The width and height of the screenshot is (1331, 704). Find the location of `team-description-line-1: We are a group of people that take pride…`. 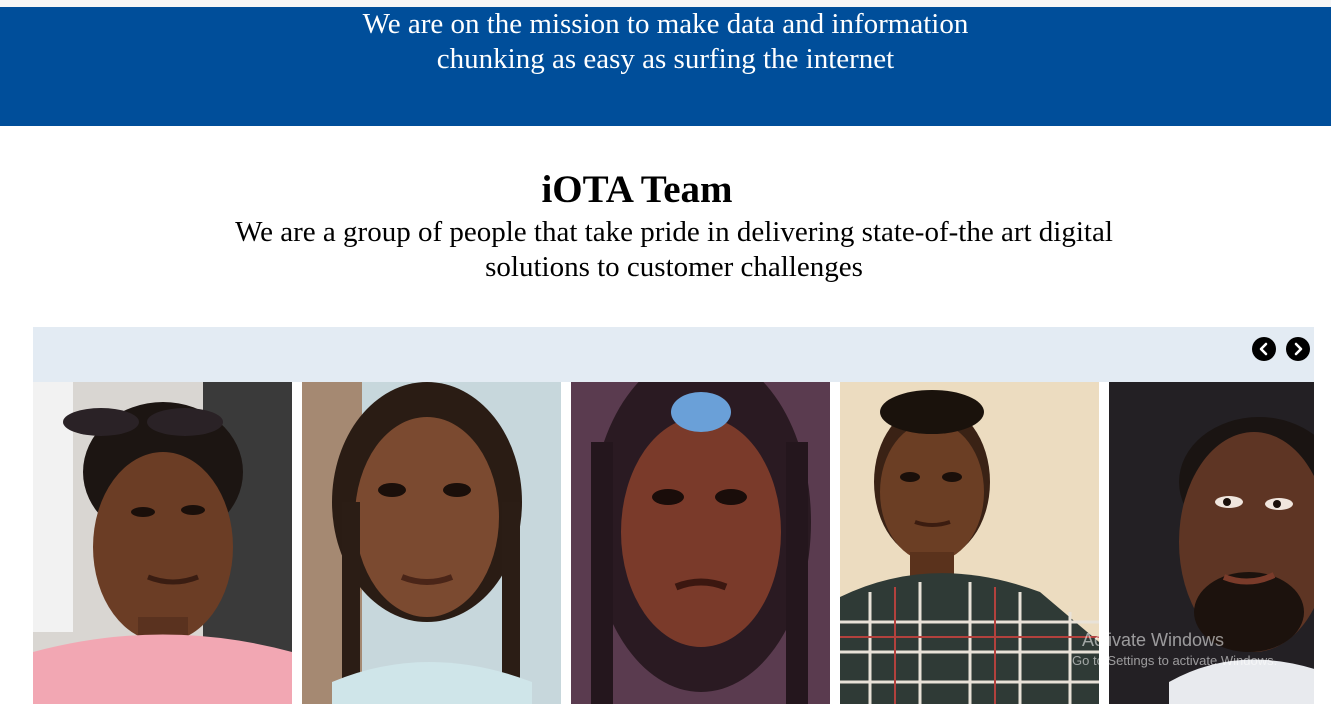

team-description-line-1: We are a group of people that take pride… is located at coordinates (674, 232).